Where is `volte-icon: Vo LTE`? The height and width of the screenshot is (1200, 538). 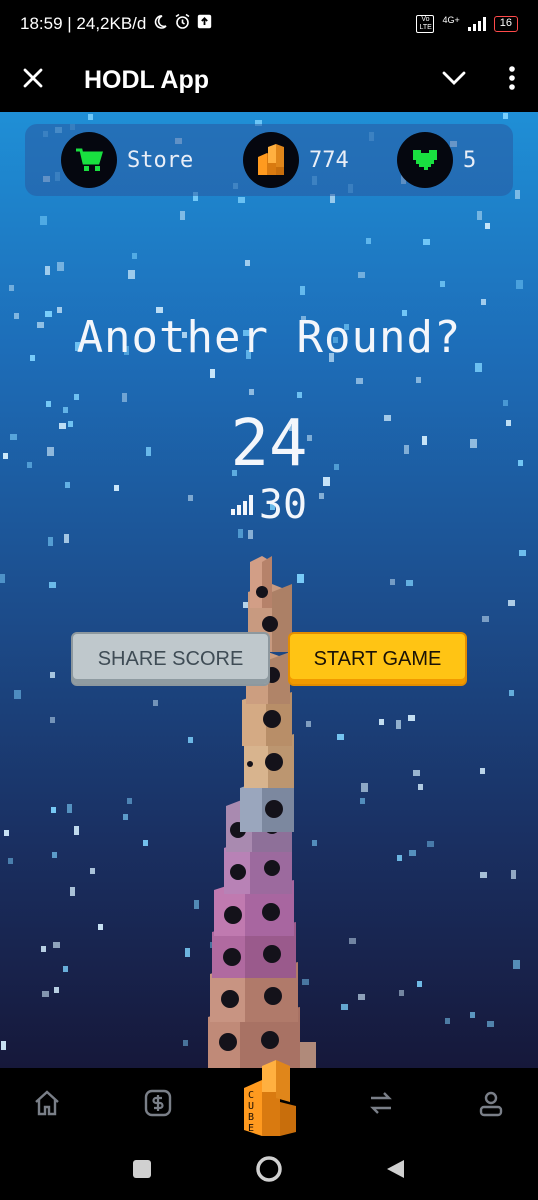
volte-icon: Vo LTE is located at coordinates (425, 24).